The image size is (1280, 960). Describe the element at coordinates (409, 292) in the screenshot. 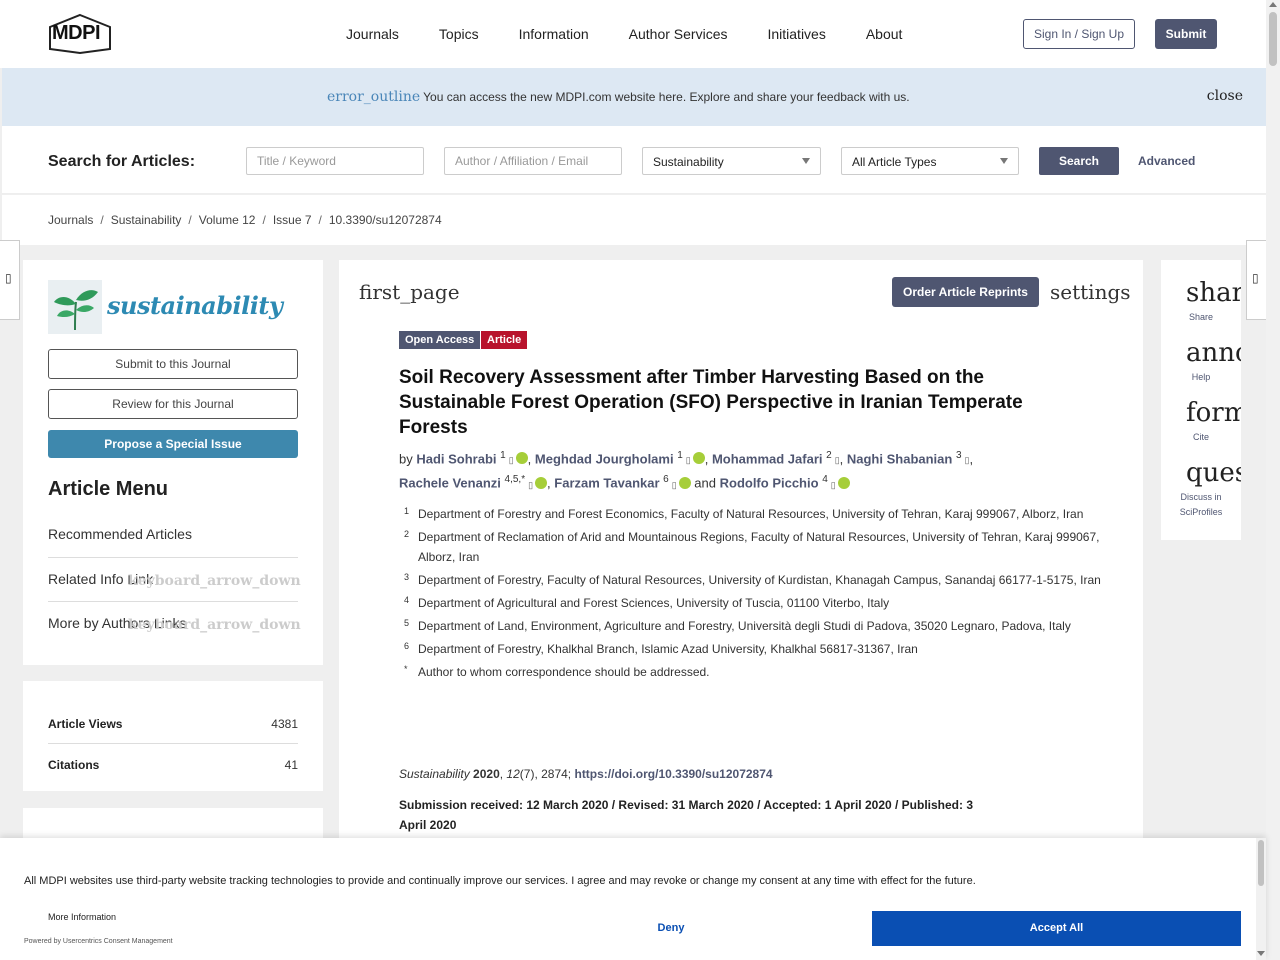

I see `first-page-icon: first_page` at that location.